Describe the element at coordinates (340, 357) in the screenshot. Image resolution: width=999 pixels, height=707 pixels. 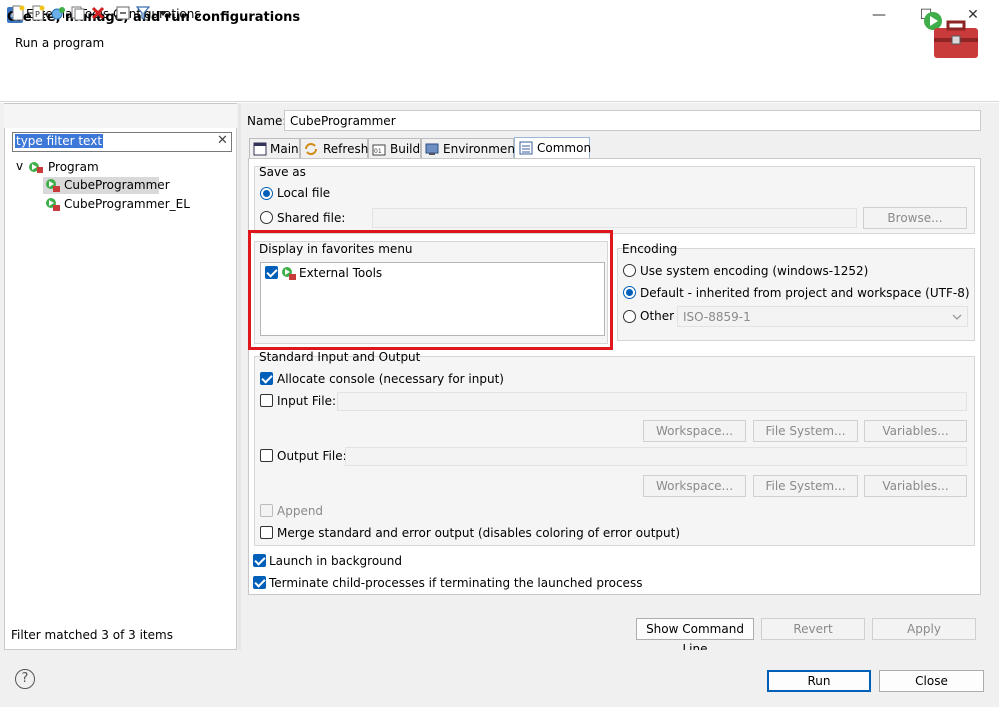
I see `standard-io-title: Standard Input and Output` at that location.